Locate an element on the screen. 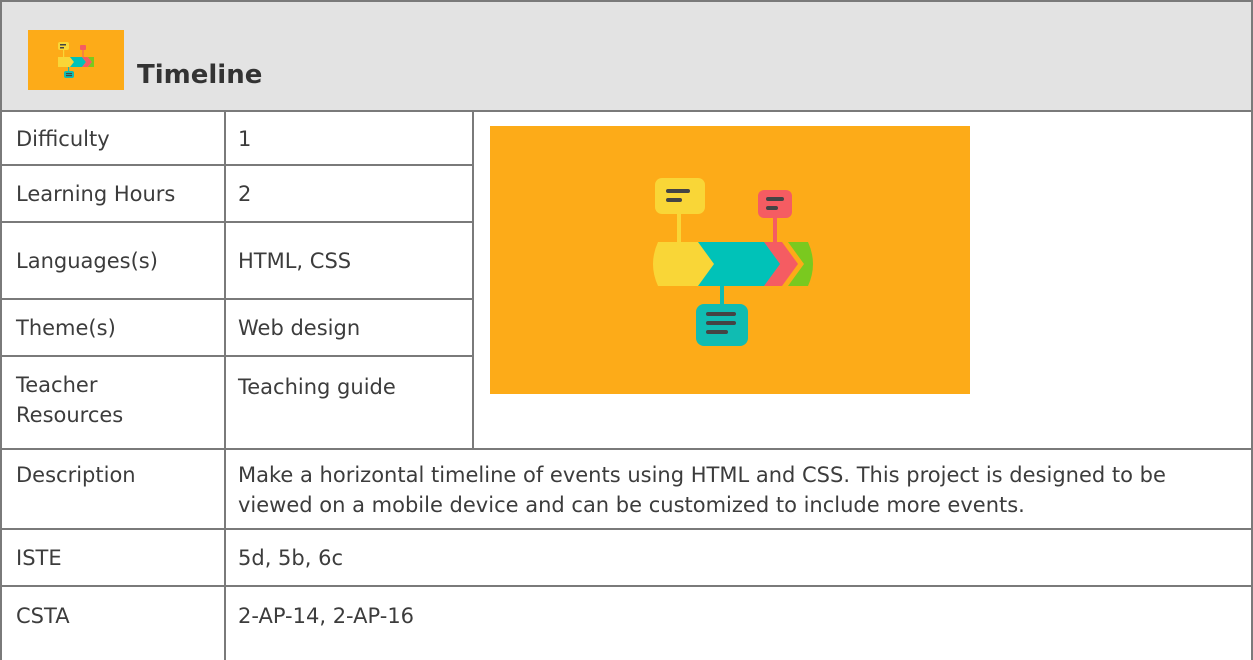 The width and height of the screenshot is (1253, 660). timeline-project-icon is located at coordinates (76, 60).